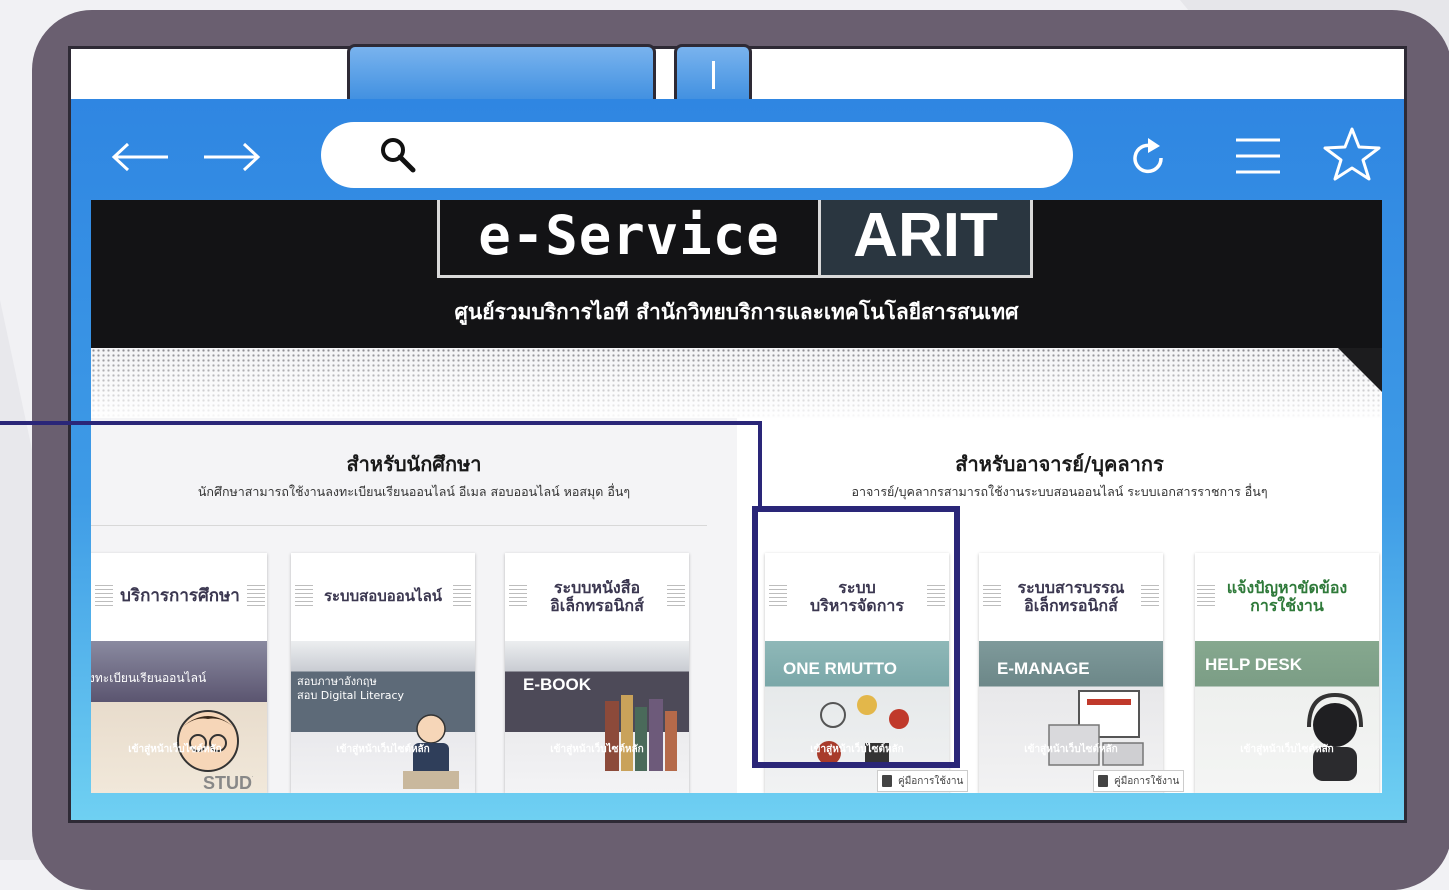 The width and height of the screenshot is (1449, 890). Describe the element at coordinates (1258, 156) in the screenshot. I see `menu-icon` at that location.